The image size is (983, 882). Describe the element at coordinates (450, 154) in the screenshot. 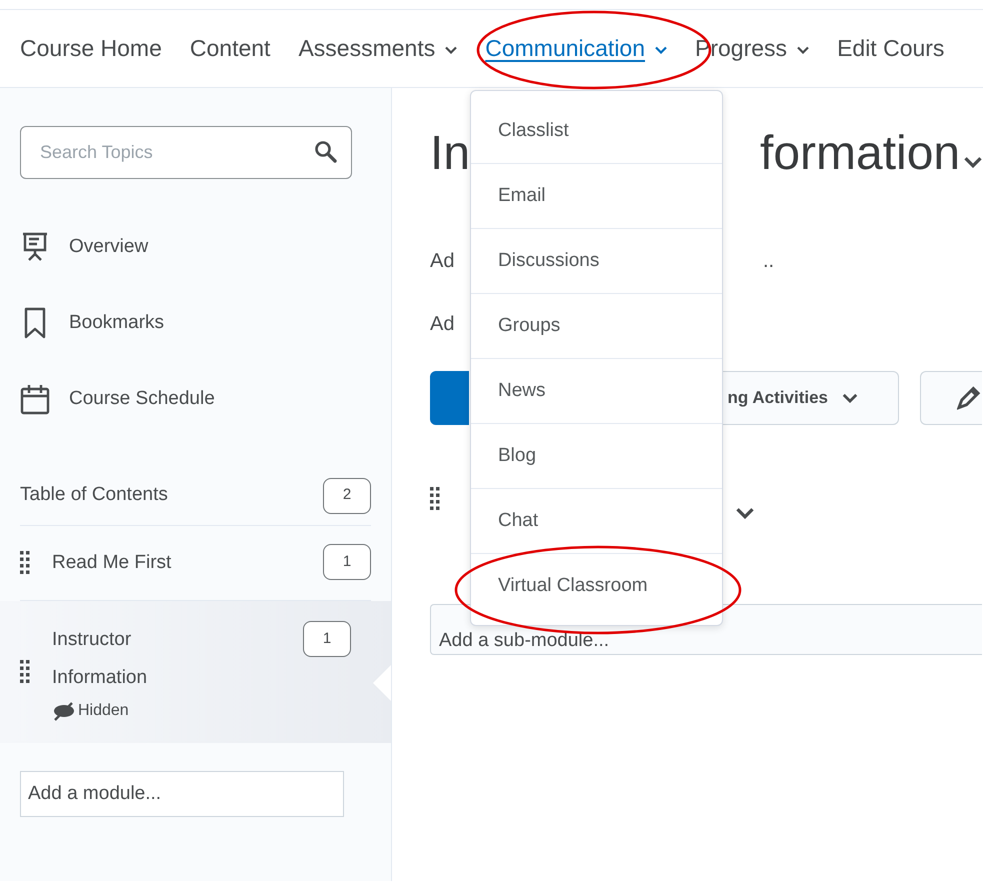

I see `page-title: In` at that location.